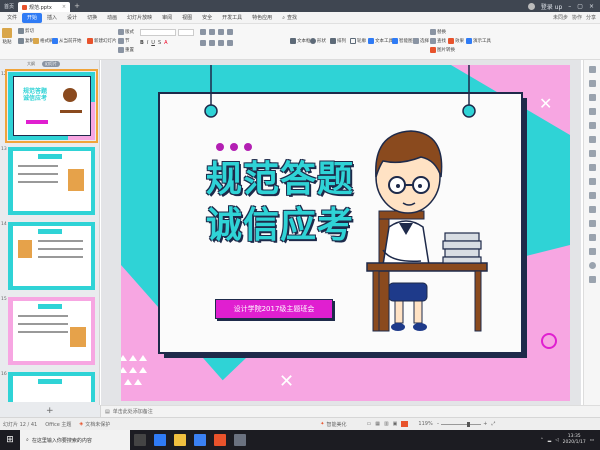 Image resolution: width=600 pixels, height=450 pixels. I want to click on bullet-list-icon, so click(203, 32).